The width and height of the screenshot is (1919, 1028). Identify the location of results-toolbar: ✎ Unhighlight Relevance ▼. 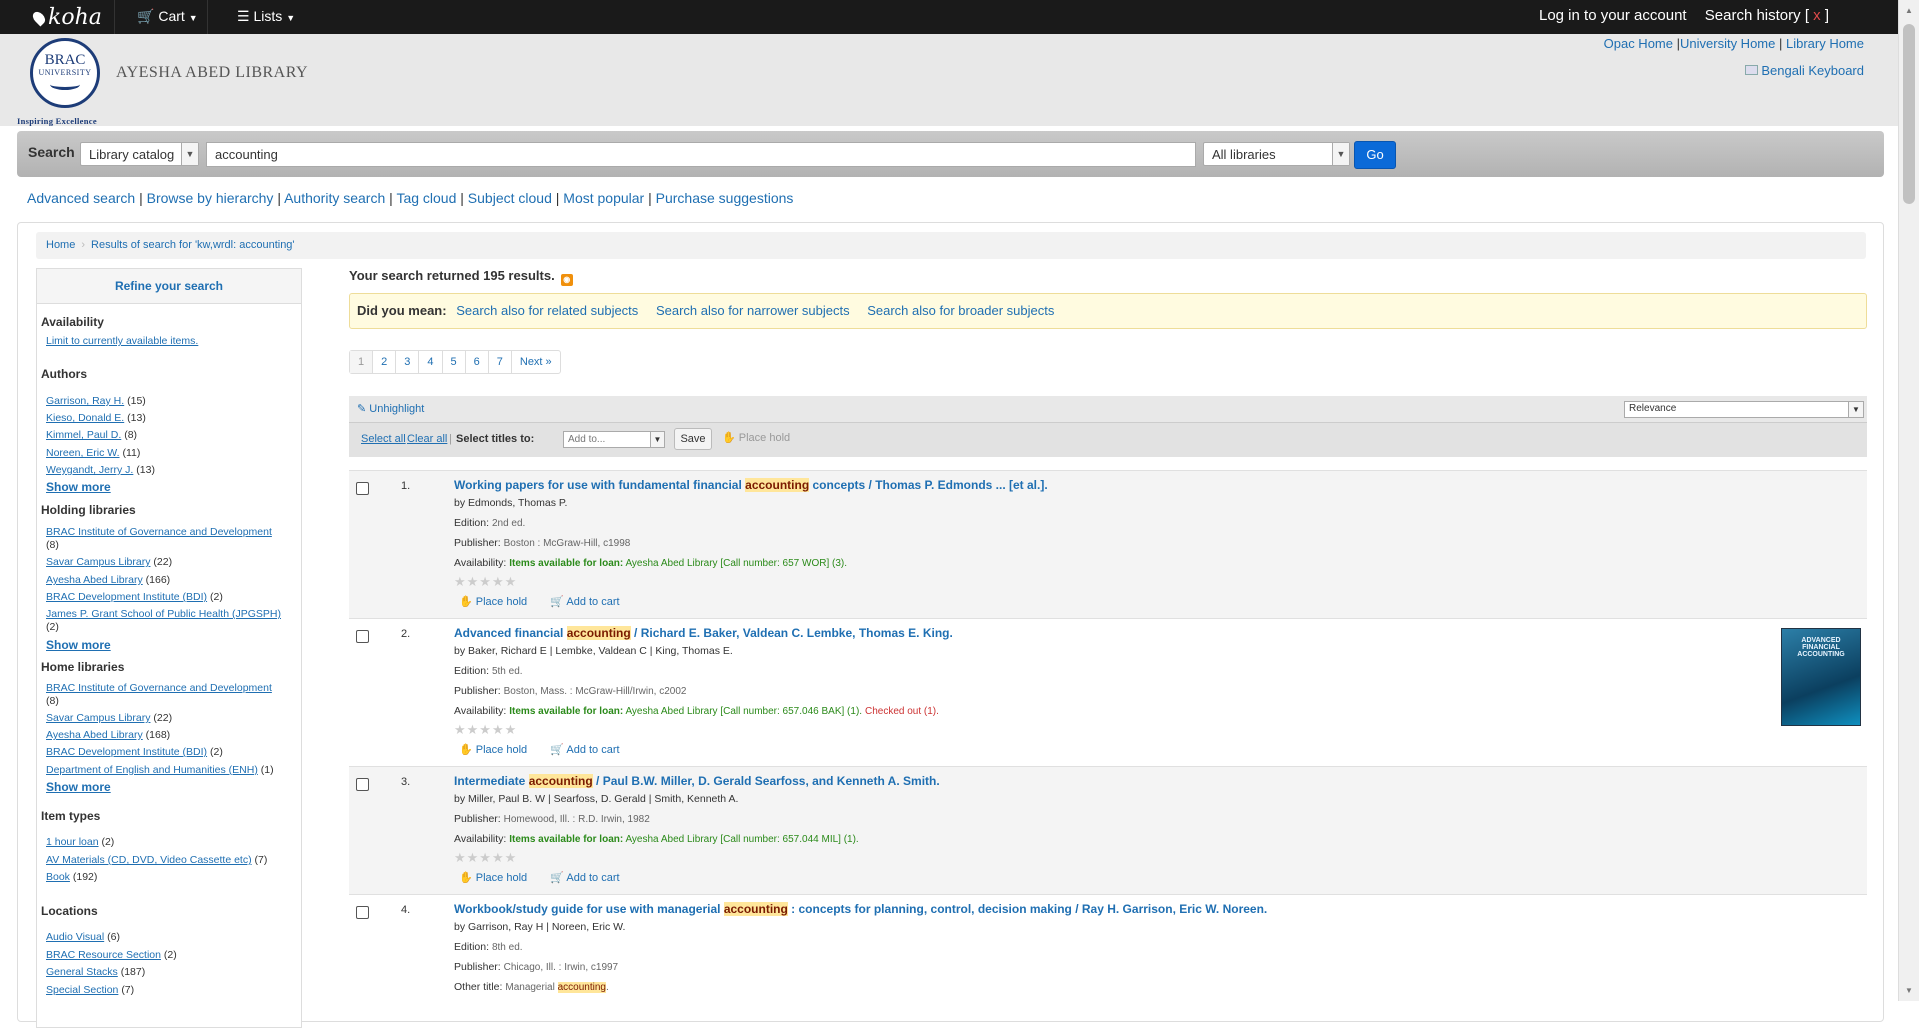
(1108, 409).